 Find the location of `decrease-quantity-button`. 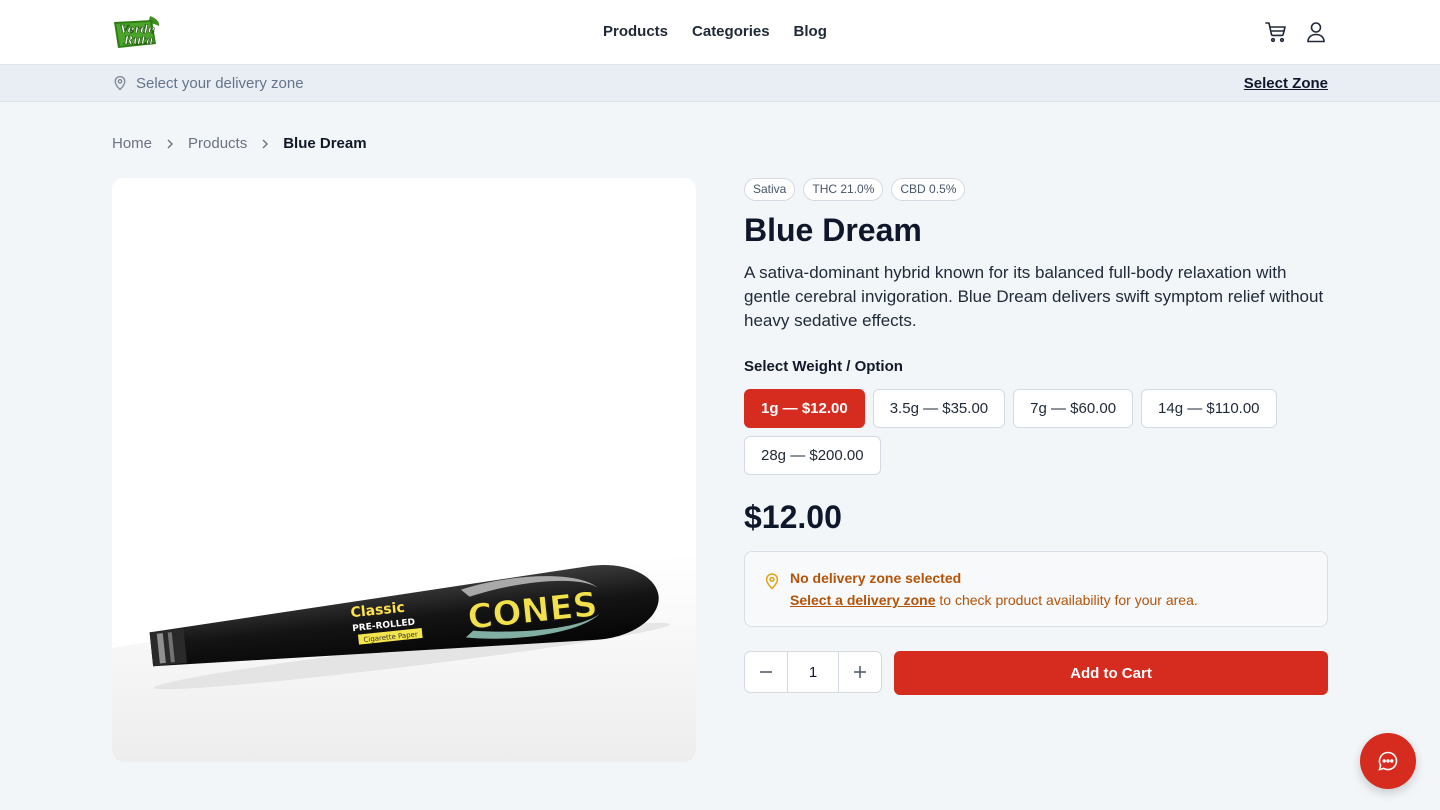

decrease-quantity-button is located at coordinates (766, 672).